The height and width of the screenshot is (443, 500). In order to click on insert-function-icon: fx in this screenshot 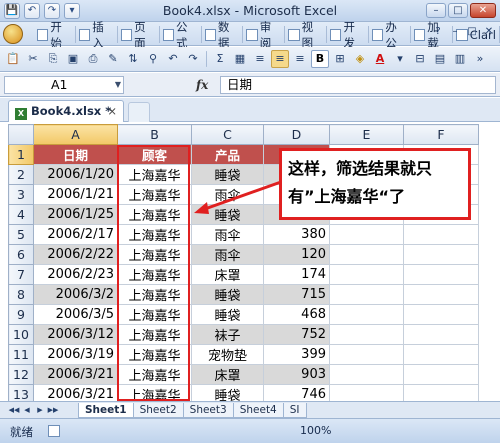, I will do `click(202, 85)`.